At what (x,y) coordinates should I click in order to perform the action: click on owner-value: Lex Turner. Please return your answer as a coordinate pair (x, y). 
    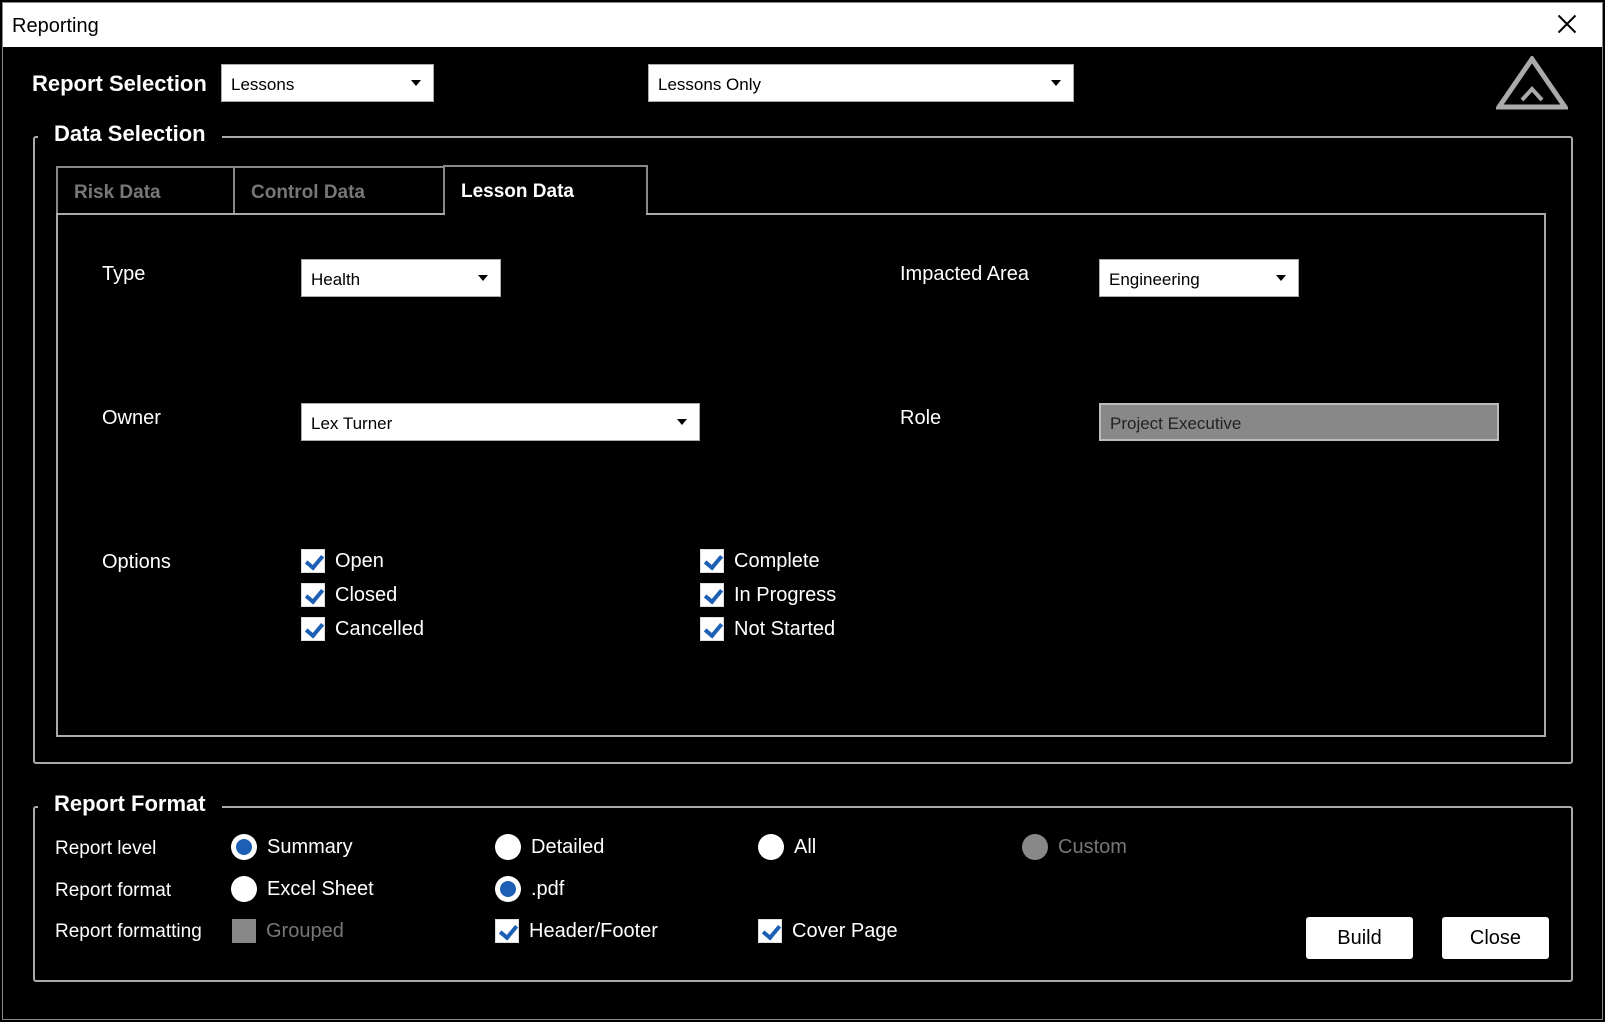
    Looking at the image, I should click on (352, 423).